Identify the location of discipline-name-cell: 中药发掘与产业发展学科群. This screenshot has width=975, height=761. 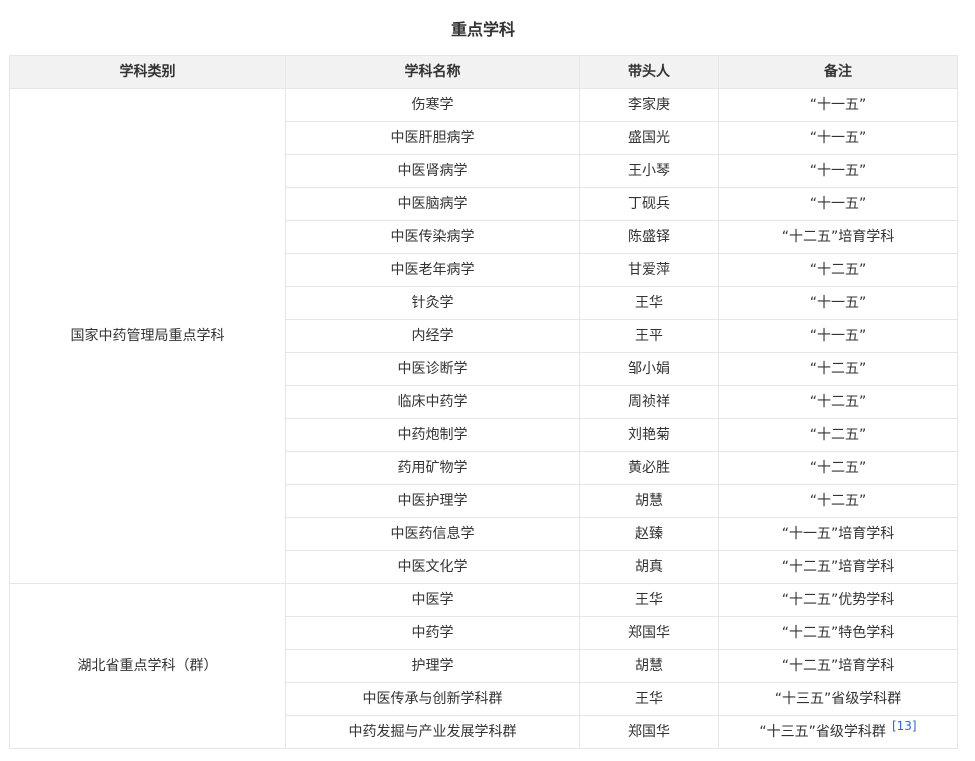
(432, 732).